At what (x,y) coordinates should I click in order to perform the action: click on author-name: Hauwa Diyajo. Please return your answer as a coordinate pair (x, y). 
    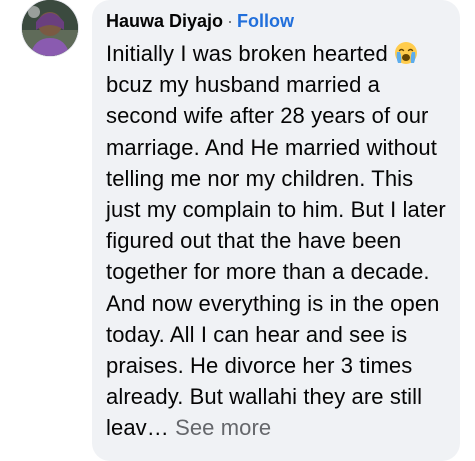
    Looking at the image, I should click on (164, 21).